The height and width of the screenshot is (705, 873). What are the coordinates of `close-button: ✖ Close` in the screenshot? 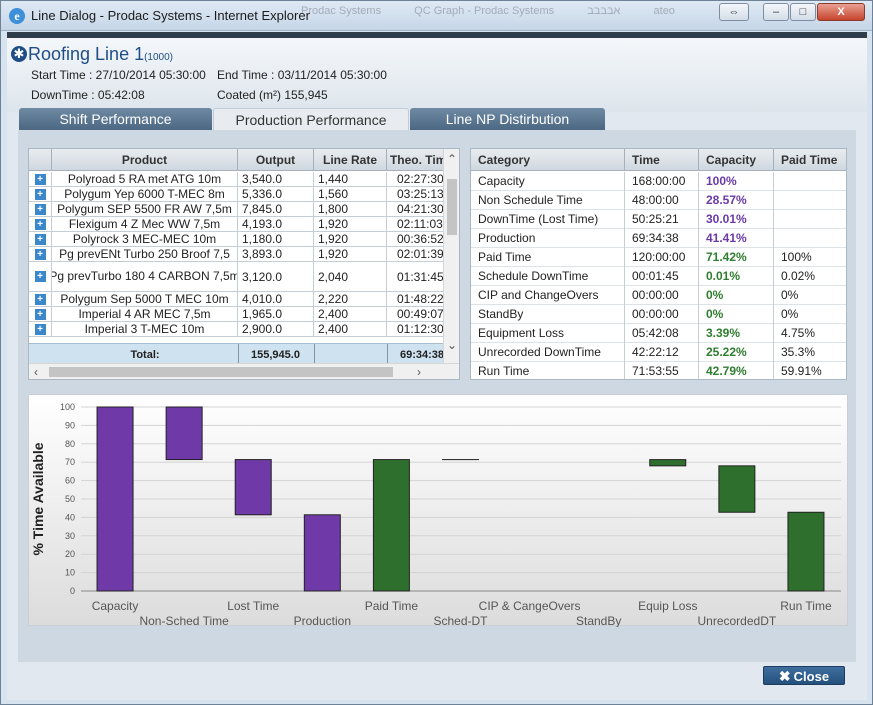 It's located at (804, 675).